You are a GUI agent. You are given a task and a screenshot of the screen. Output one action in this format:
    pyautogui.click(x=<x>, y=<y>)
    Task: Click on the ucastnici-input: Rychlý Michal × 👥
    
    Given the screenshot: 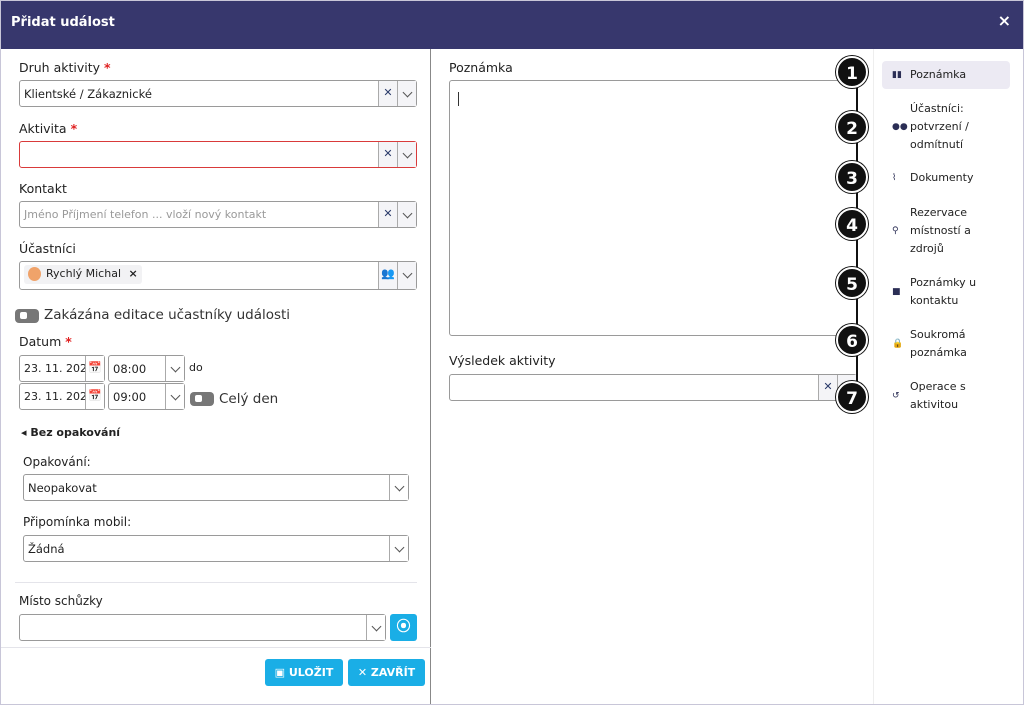 What is the action you would take?
    pyautogui.click(x=218, y=275)
    